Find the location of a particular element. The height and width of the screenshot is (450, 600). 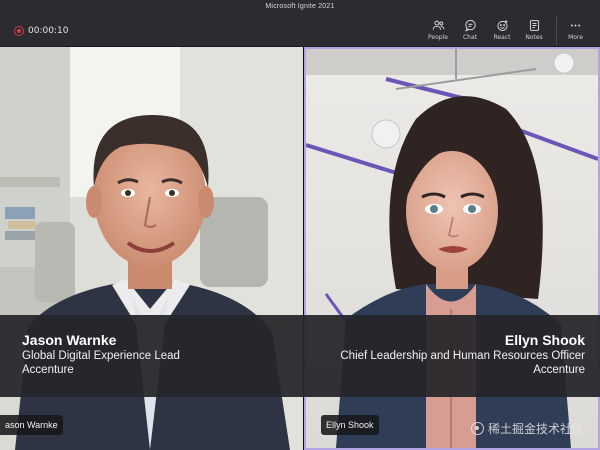

speaker-name: Ellyn Shook is located at coordinates (544, 340).